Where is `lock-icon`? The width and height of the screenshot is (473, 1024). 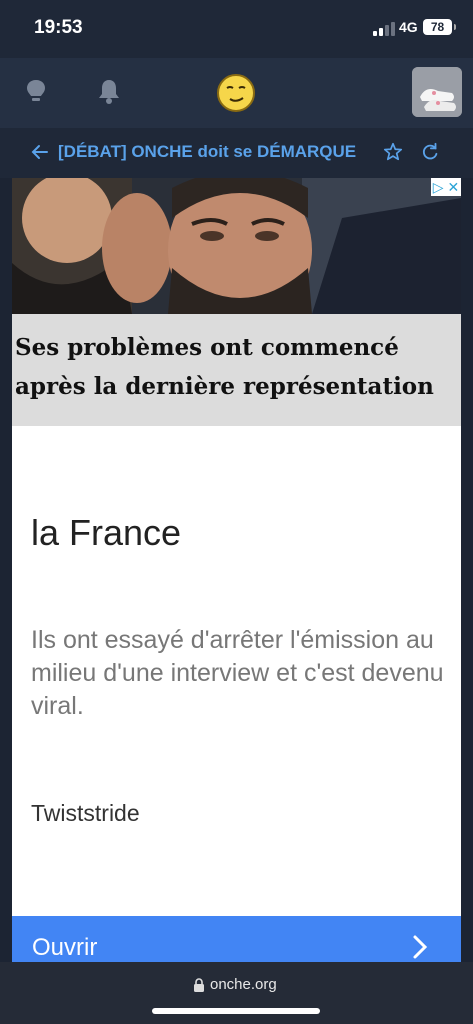 lock-icon is located at coordinates (199, 985).